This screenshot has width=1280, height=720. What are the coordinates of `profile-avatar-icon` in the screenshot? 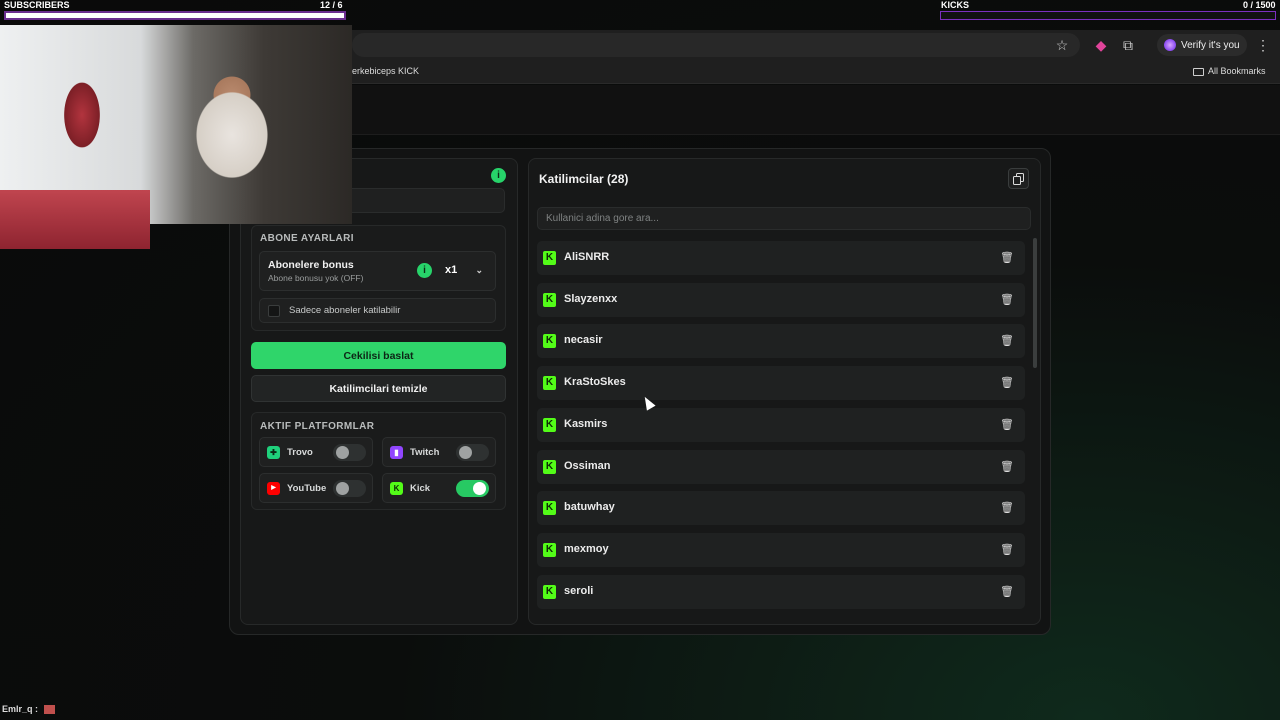 It's located at (1170, 45).